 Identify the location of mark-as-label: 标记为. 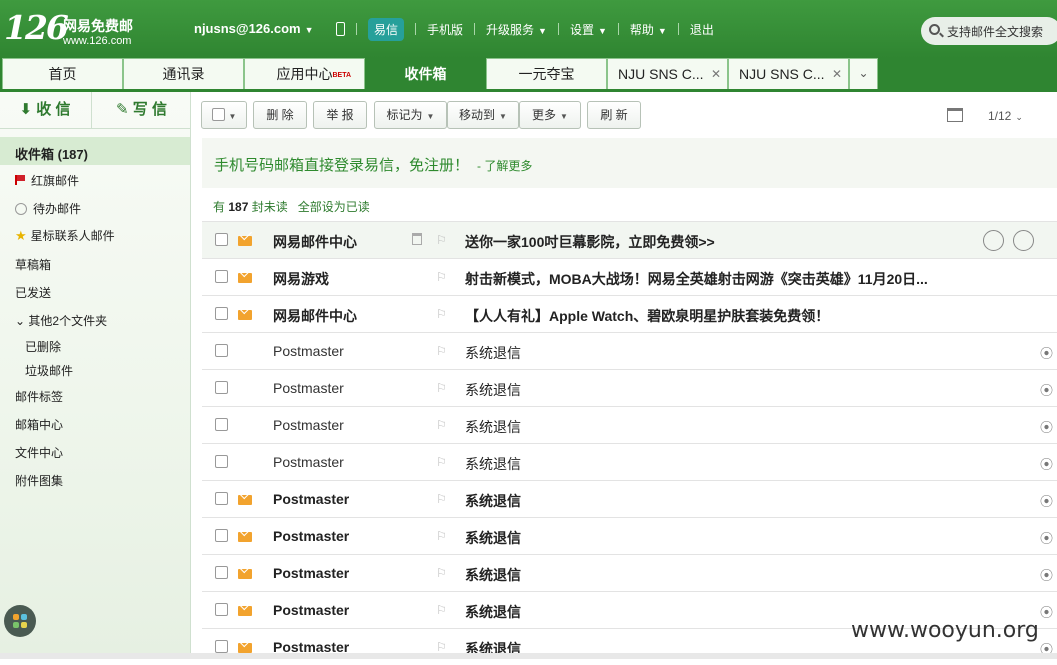
(404, 115).